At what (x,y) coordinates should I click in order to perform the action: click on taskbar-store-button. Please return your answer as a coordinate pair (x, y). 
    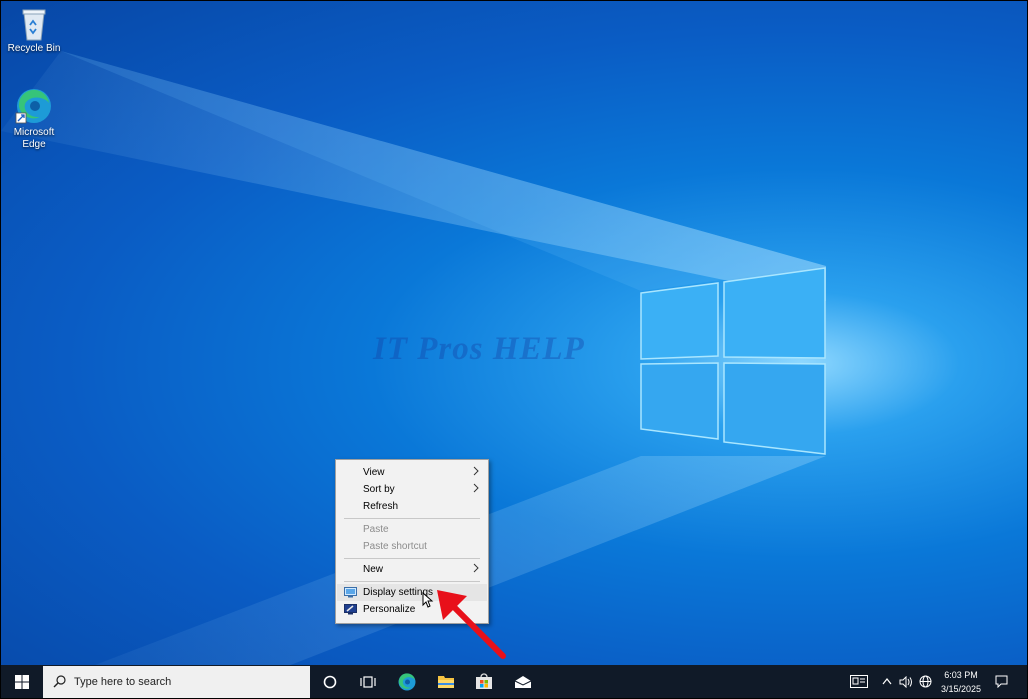
    Looking at the image, I should click on (484, 681).